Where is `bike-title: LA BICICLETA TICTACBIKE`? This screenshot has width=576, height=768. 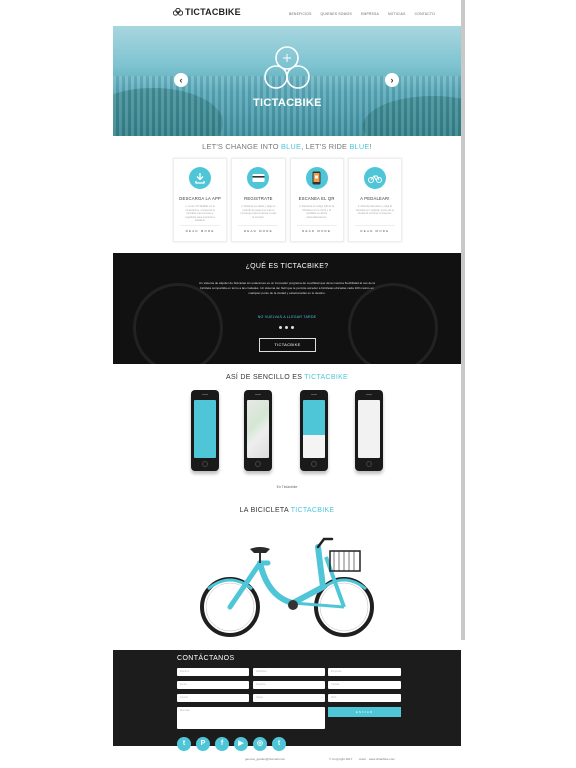 bike-title: LA BICICLETA TICTACBIKE is located at coordinates (287, 510).